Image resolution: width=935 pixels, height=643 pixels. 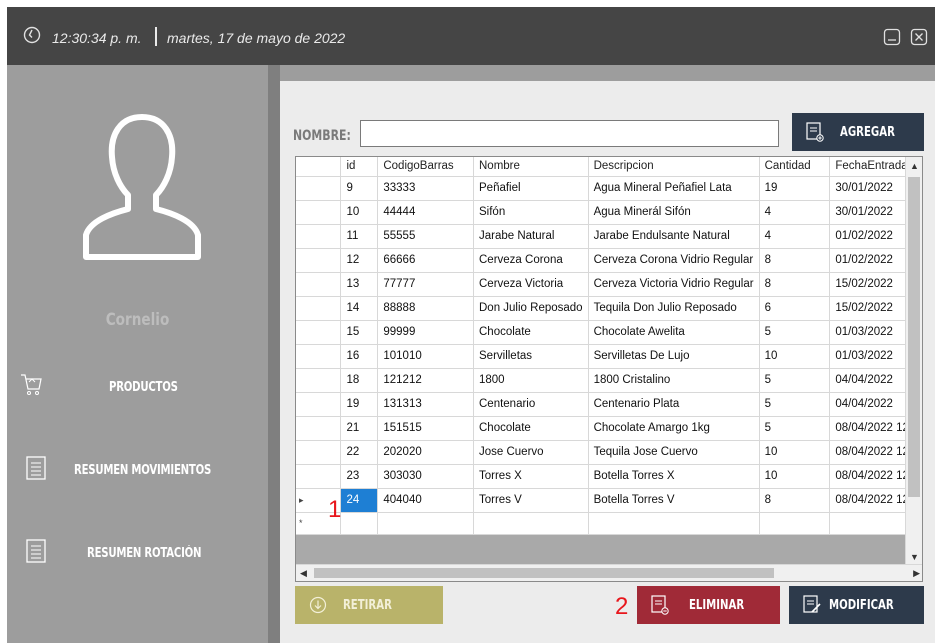 I want to click on table-row: 18 121212 1800 1800 Cristalino 5 04/04/2022, so click(x=609, y=380).